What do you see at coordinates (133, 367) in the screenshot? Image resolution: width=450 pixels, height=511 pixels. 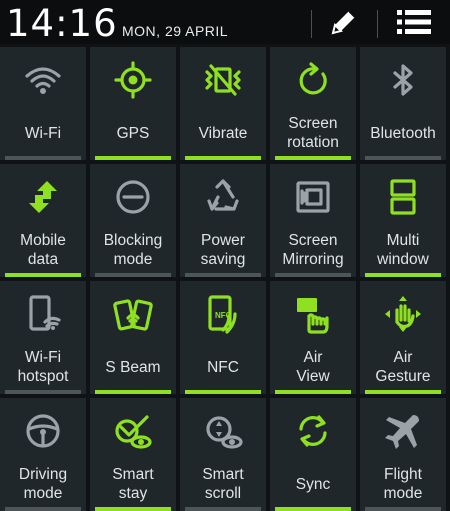 I see `toggle-label: S Beam` at bounding box center [133, 367].